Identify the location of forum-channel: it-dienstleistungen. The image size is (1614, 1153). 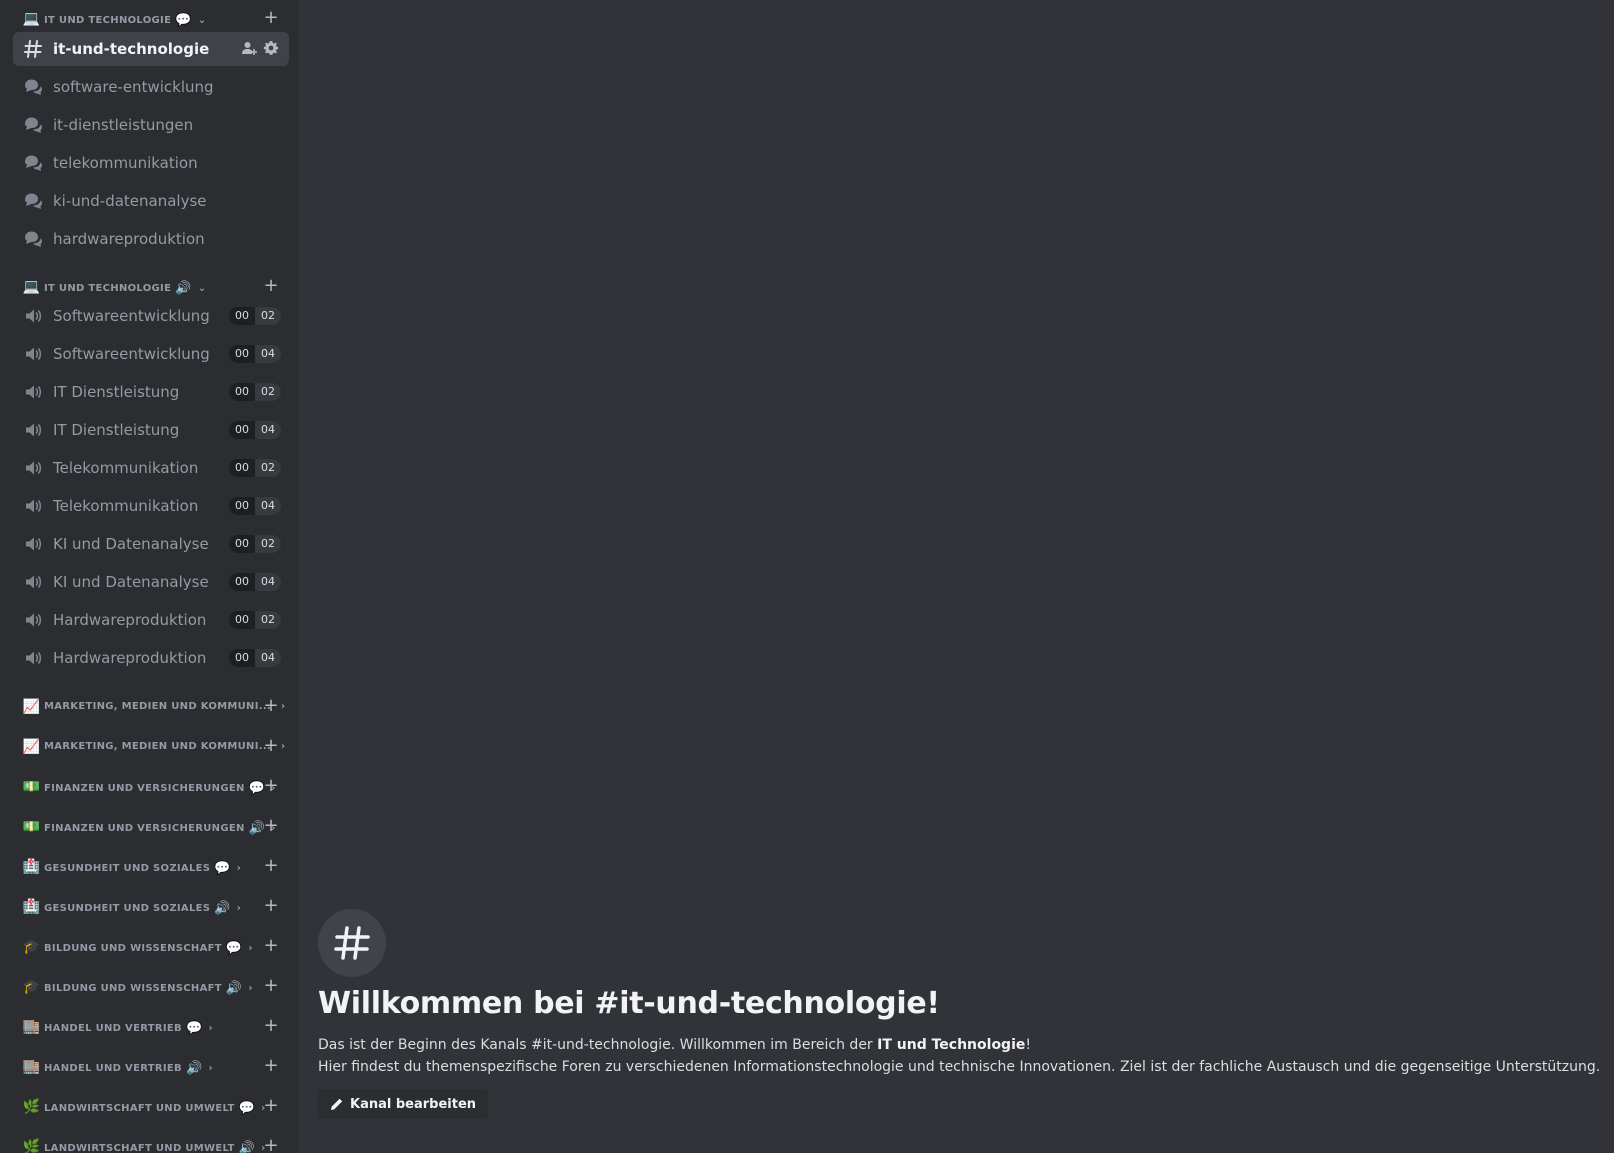
(151, 125).